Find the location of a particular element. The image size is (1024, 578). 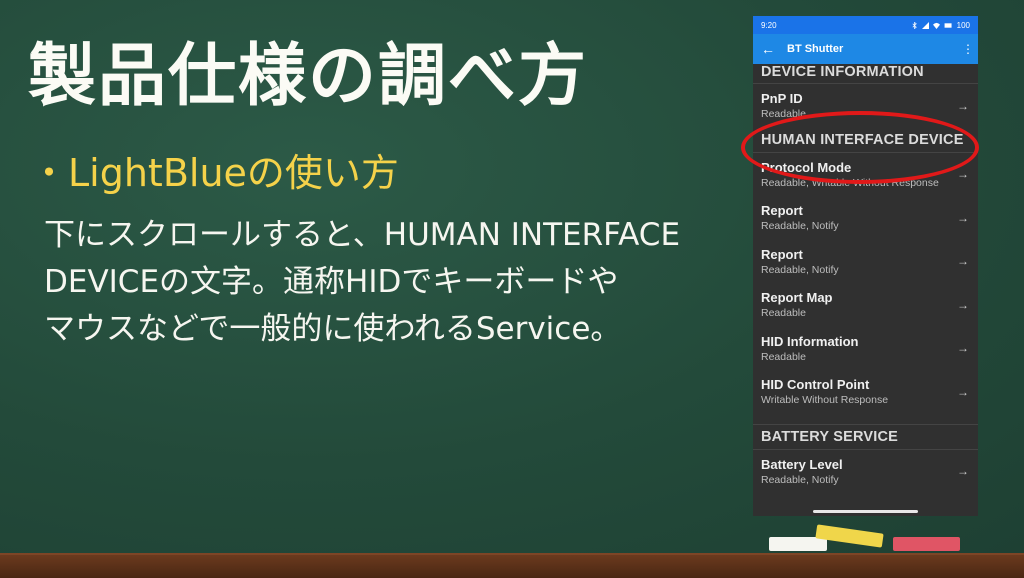

characteristic-item: Report Map Readable → is located at coordinates (865, 305).